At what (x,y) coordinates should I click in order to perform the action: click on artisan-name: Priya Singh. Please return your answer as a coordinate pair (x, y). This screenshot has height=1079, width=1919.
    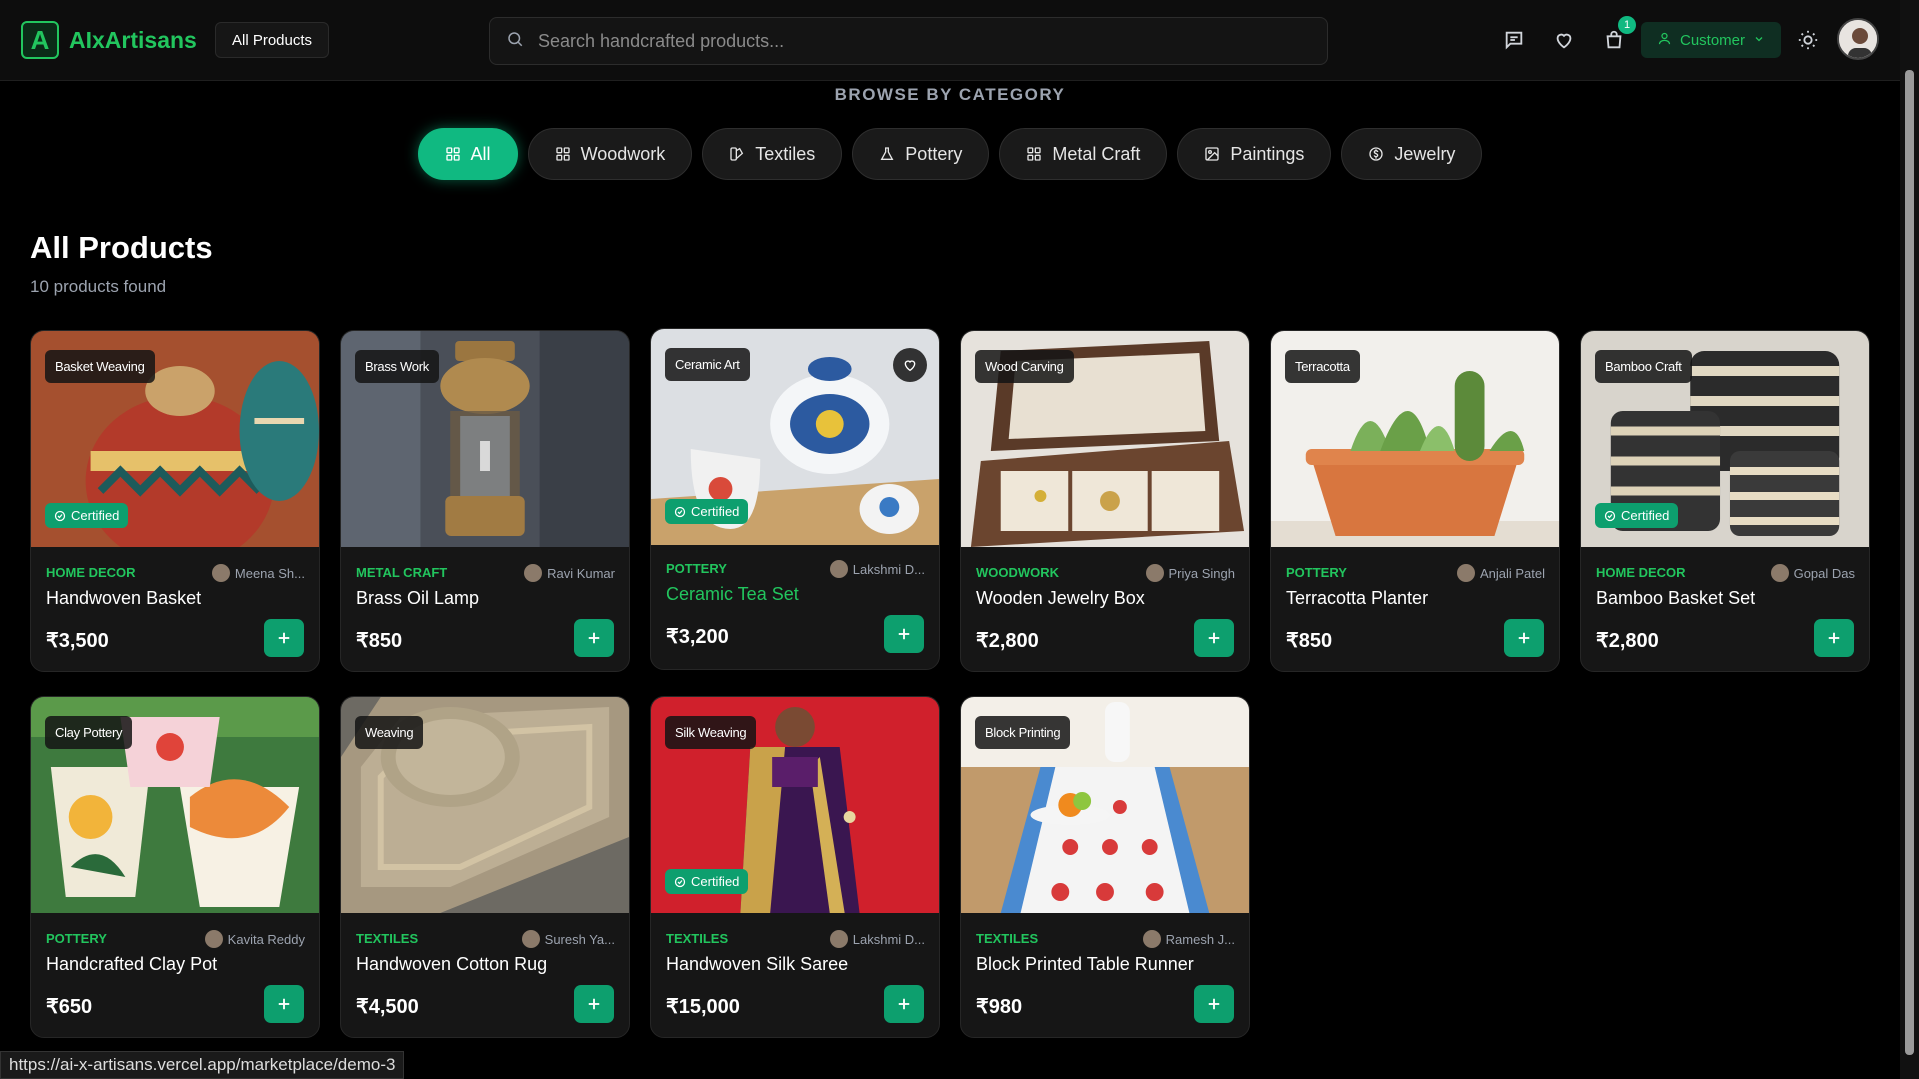
    Looking at the image, I should click on (1201, 573).